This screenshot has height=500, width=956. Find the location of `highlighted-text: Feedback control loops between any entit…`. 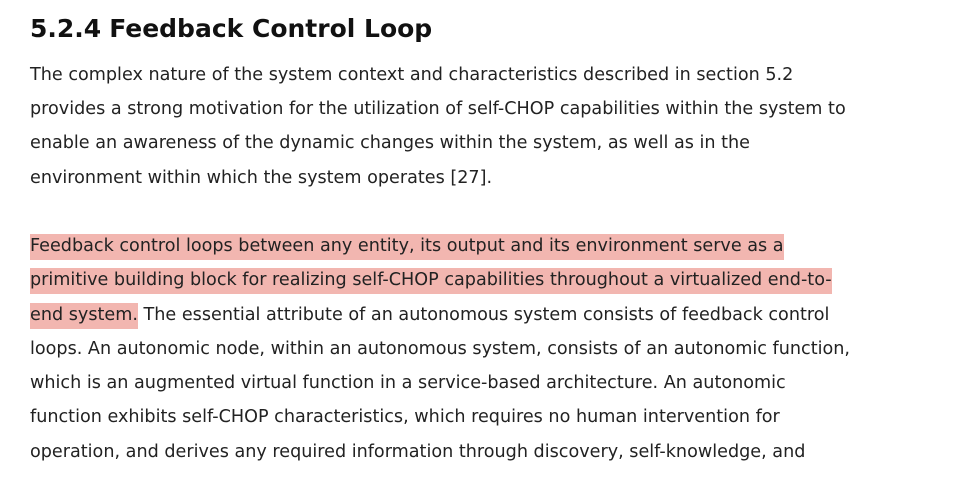

highlighted-text: Feedback control loops between any entit… is located at coordinates (407, 247).